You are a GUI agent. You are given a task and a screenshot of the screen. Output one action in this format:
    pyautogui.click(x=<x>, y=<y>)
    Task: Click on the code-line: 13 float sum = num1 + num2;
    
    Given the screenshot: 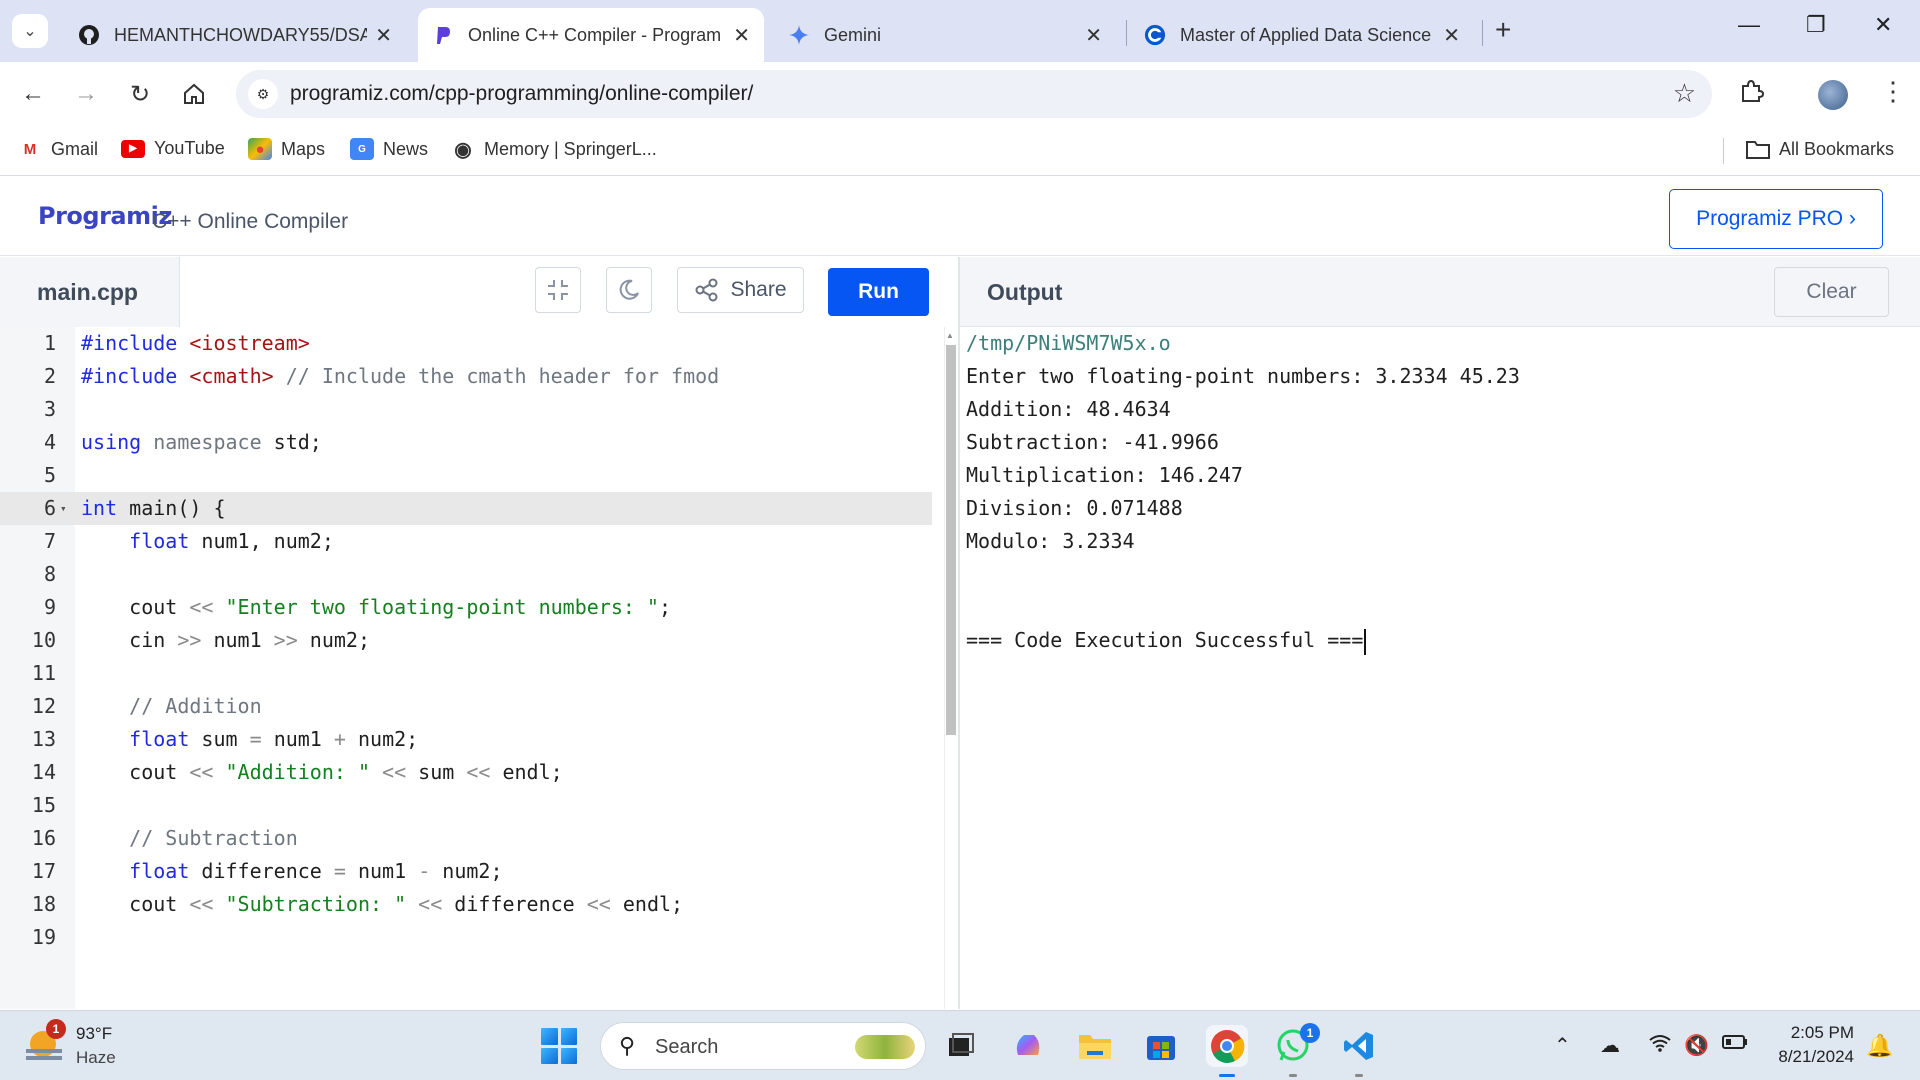 What is the action you would take?
    pyautogui.click(x=466, y=739)
    